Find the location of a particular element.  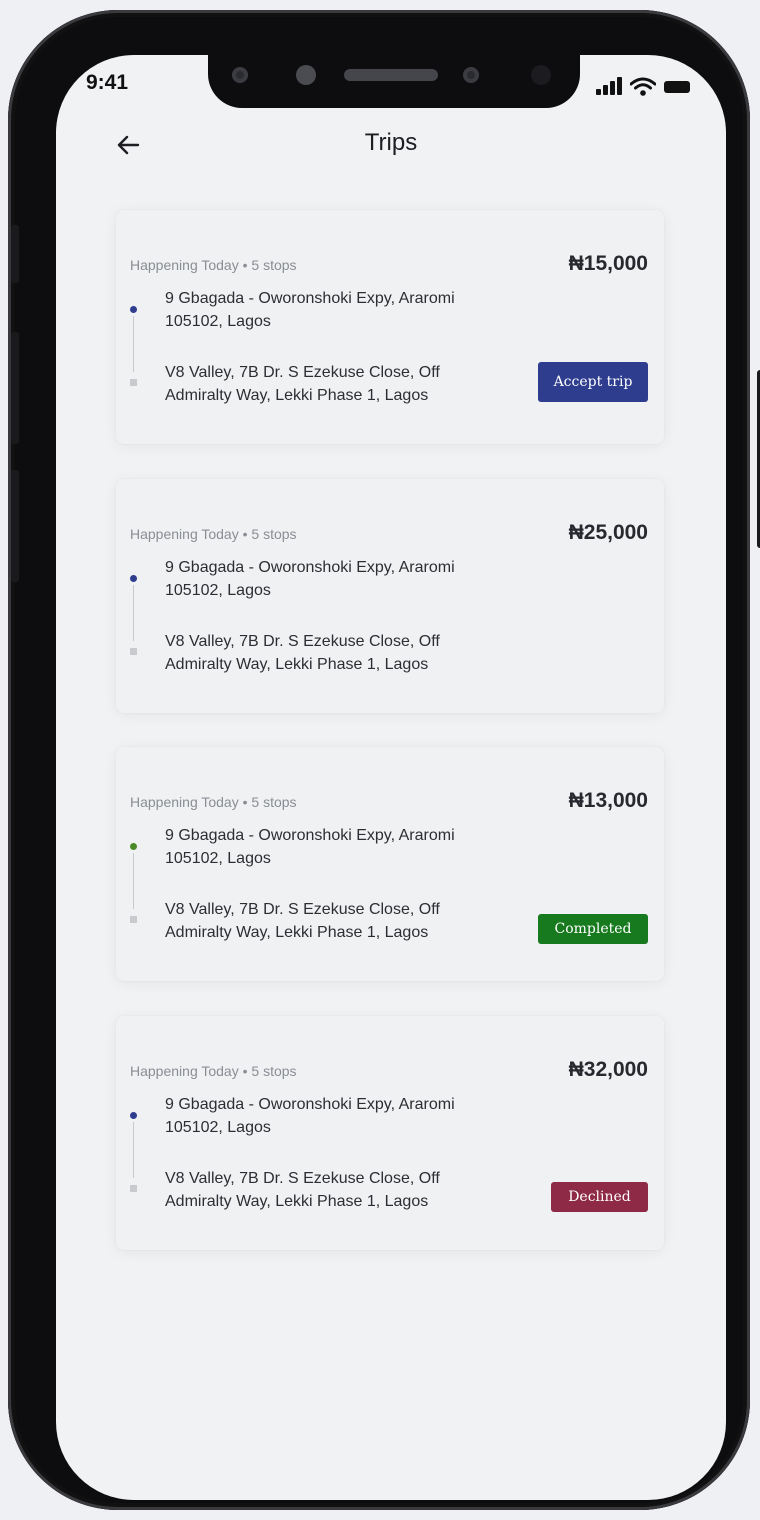

trip-price: ₦32,000 is located at coordinates (608, 1069).